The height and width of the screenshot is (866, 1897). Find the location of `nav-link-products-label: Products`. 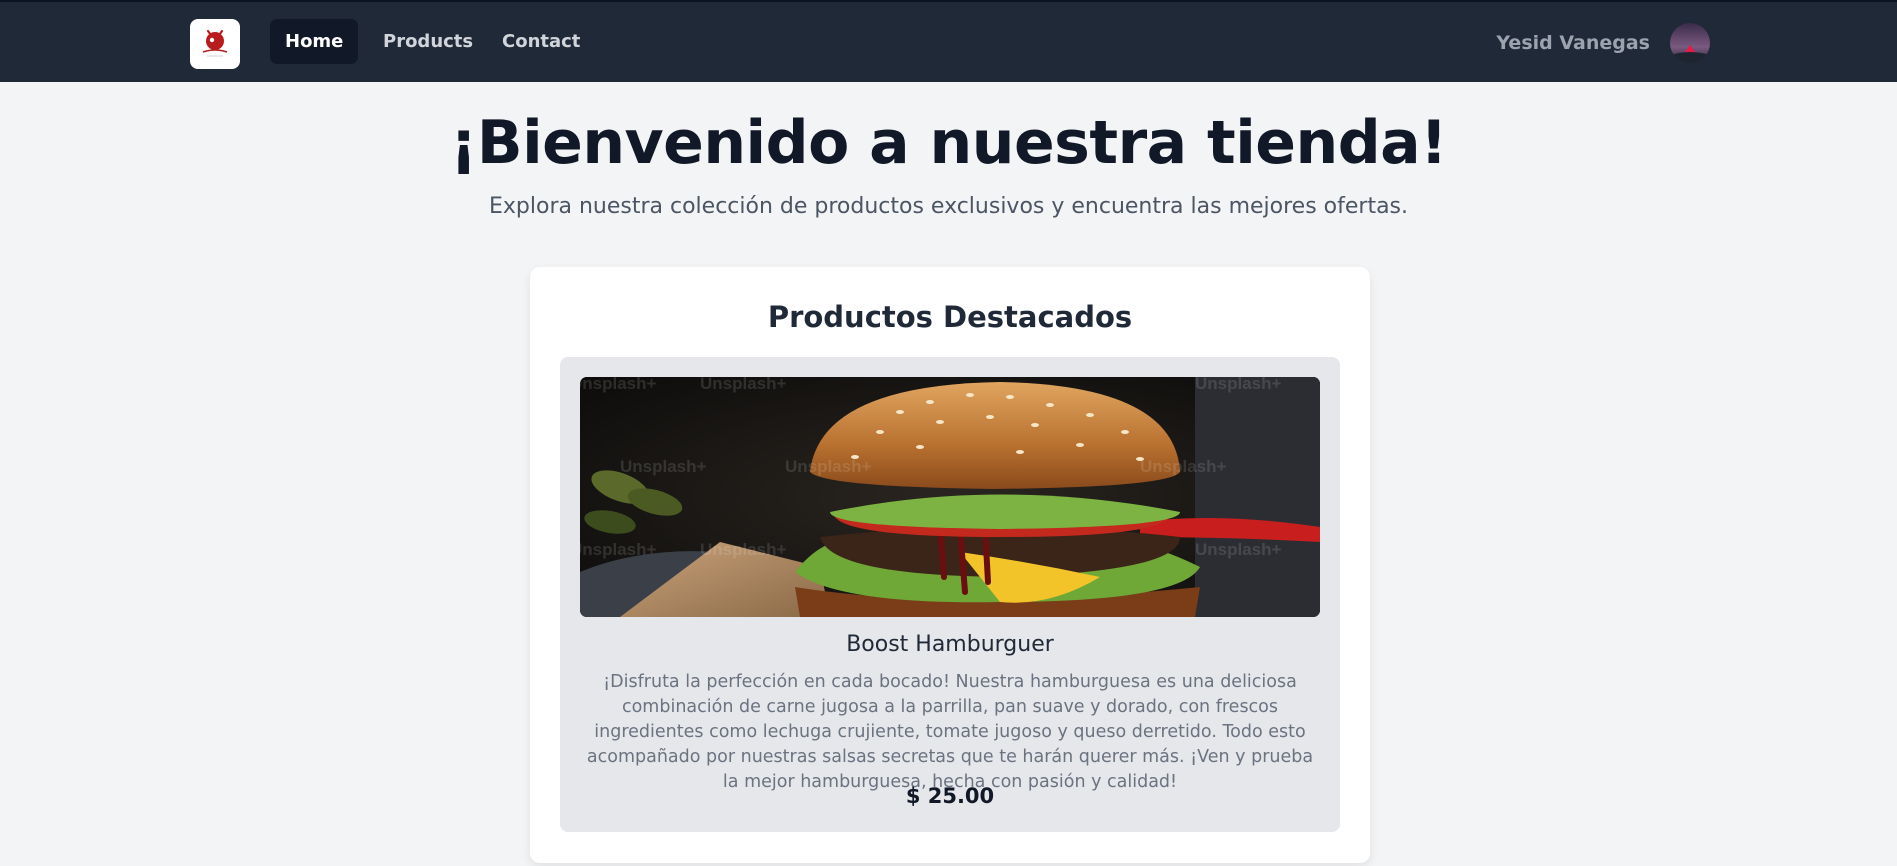

nav-link-products-label: Products is located at coordinates (428, 41).